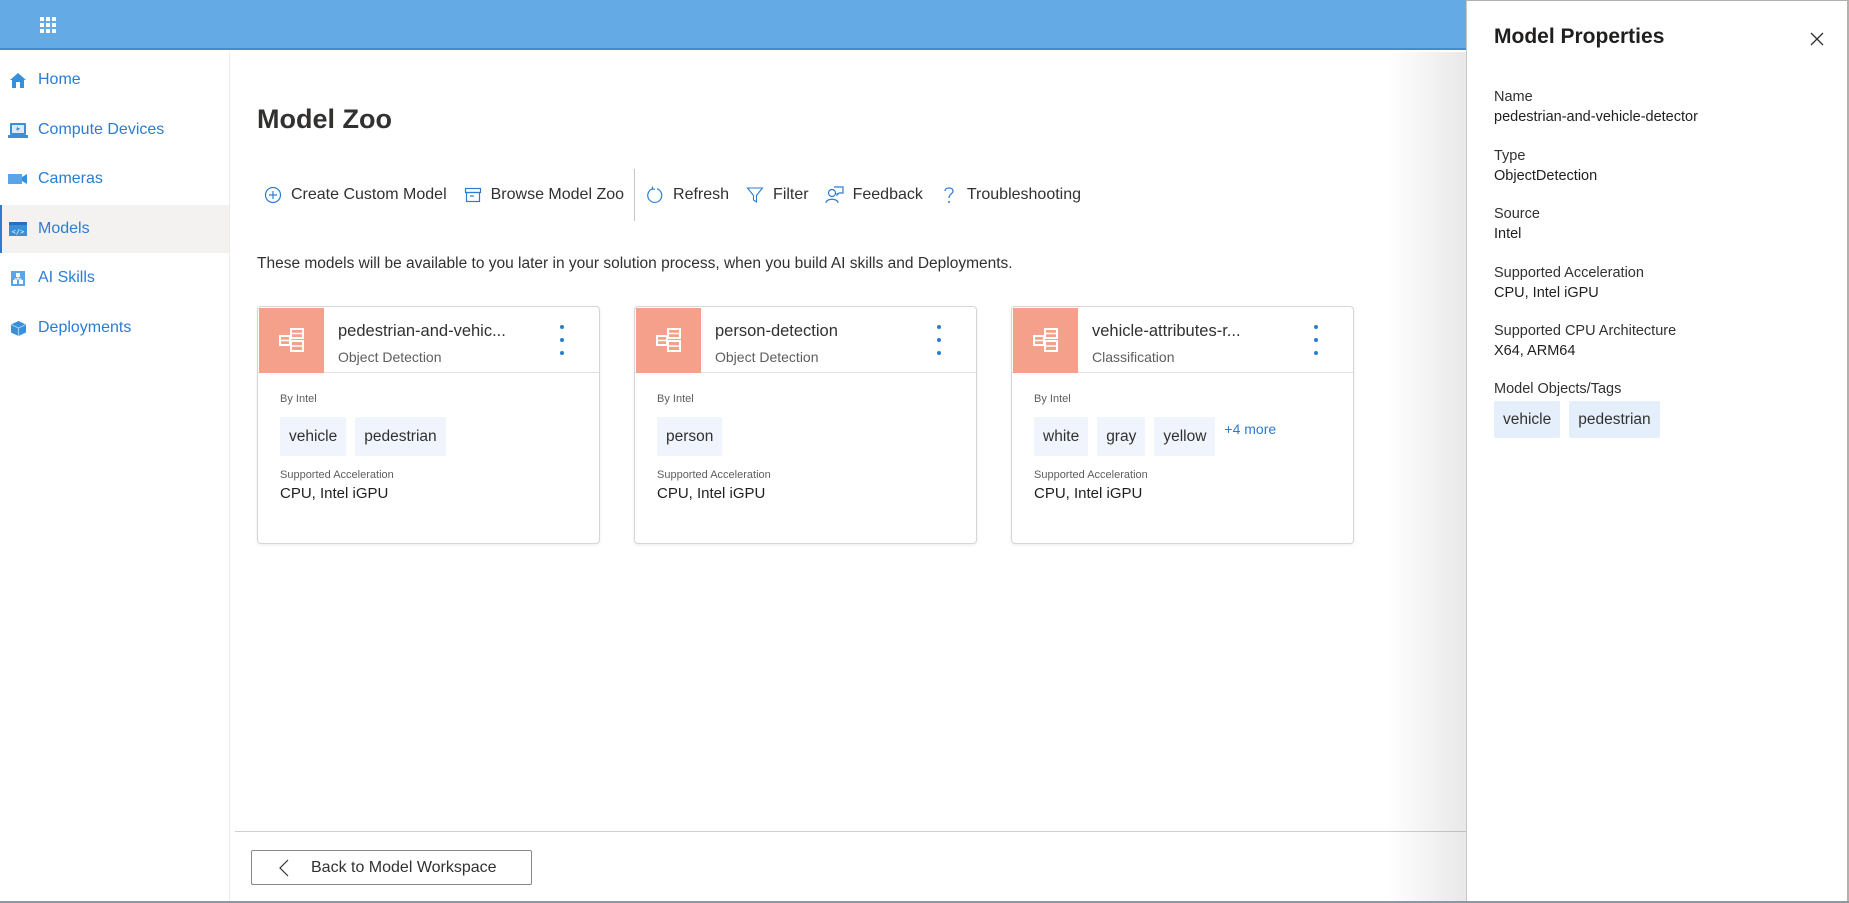 This screenshot has width=1849, height=903. Describe the element at coordinates (18, 328) in the screenshot. I see `deployments-icon` at that location.